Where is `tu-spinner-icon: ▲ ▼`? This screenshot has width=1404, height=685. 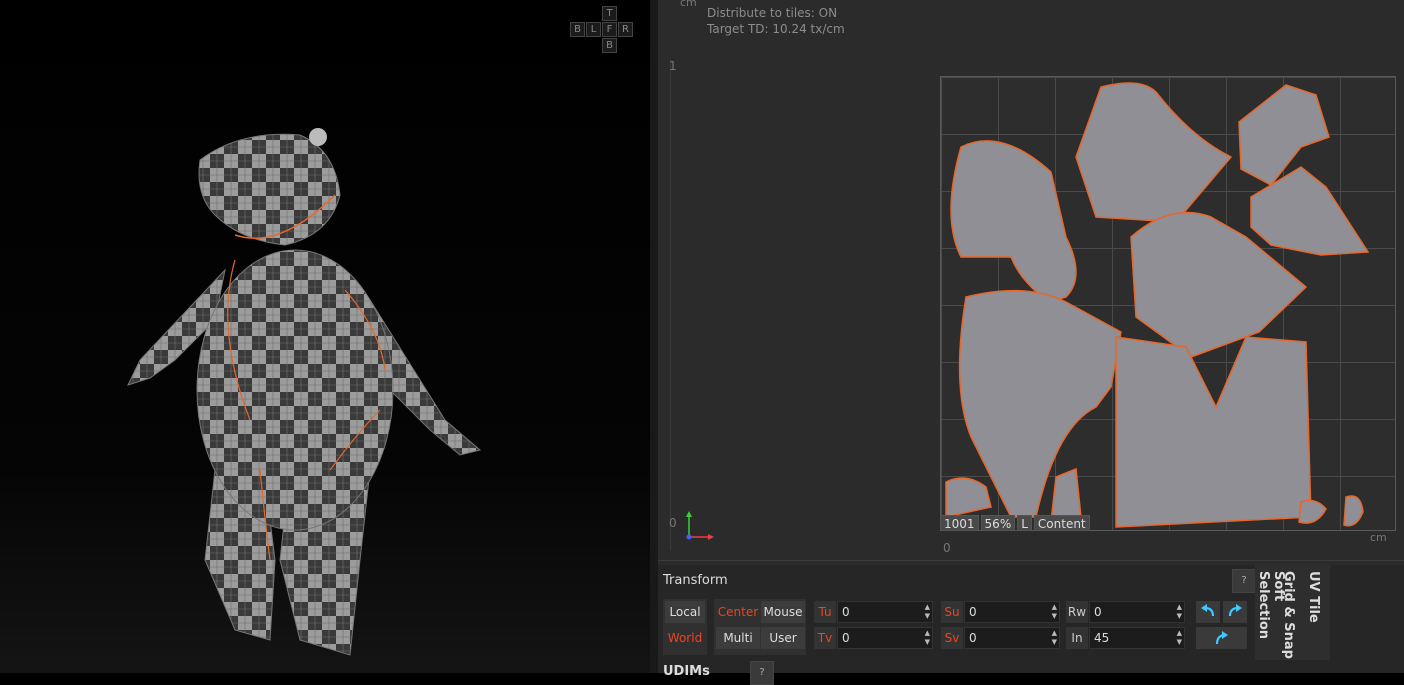 tu-spinner-icon: ▲ ▼ is located at coordinates (927, 612).